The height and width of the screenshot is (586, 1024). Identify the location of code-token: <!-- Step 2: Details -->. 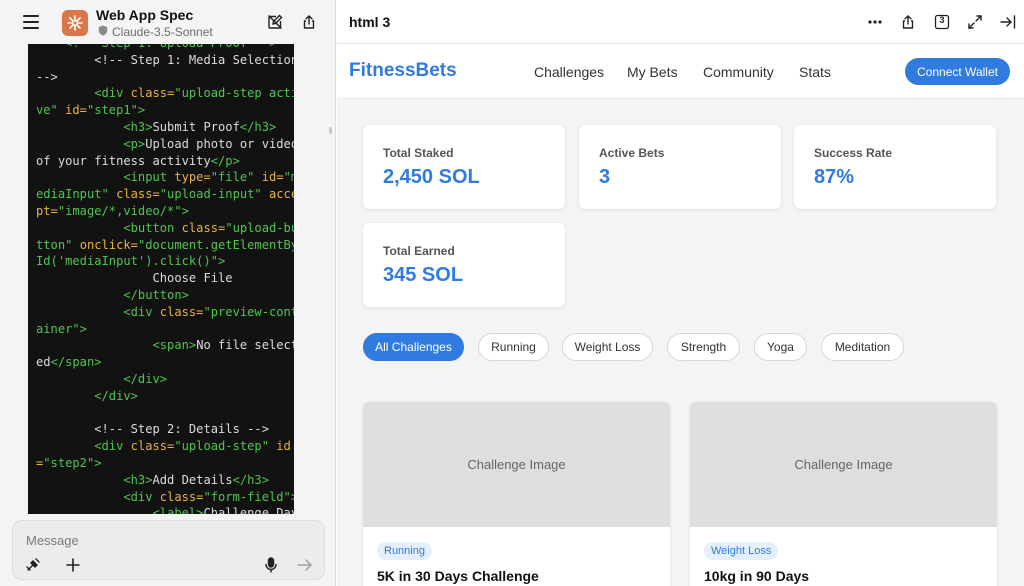
(152, 429).